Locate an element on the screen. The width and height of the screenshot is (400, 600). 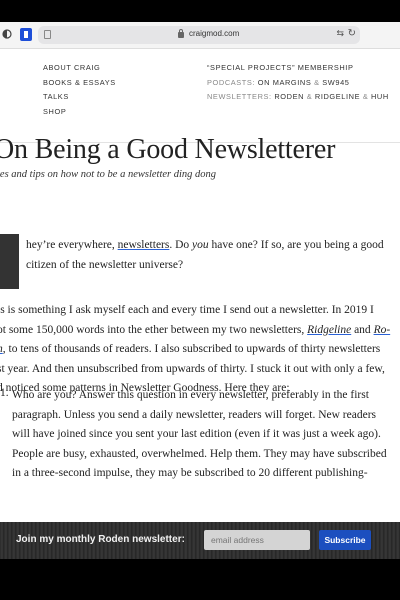
translate-icon: ⇆ is located at coordinates (340, 34).